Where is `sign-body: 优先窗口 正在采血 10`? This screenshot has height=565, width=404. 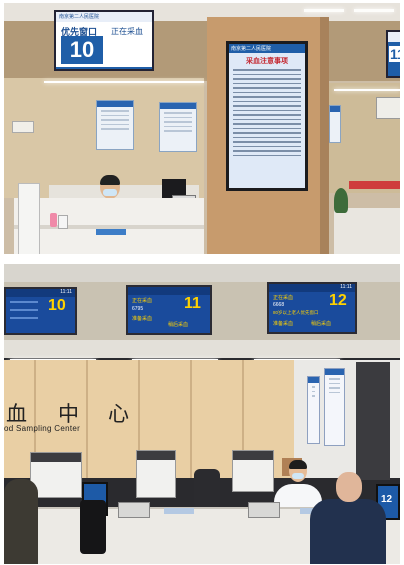
sign-body: 优先窗口 正在采血 10 is located at coordinates (104, 44).